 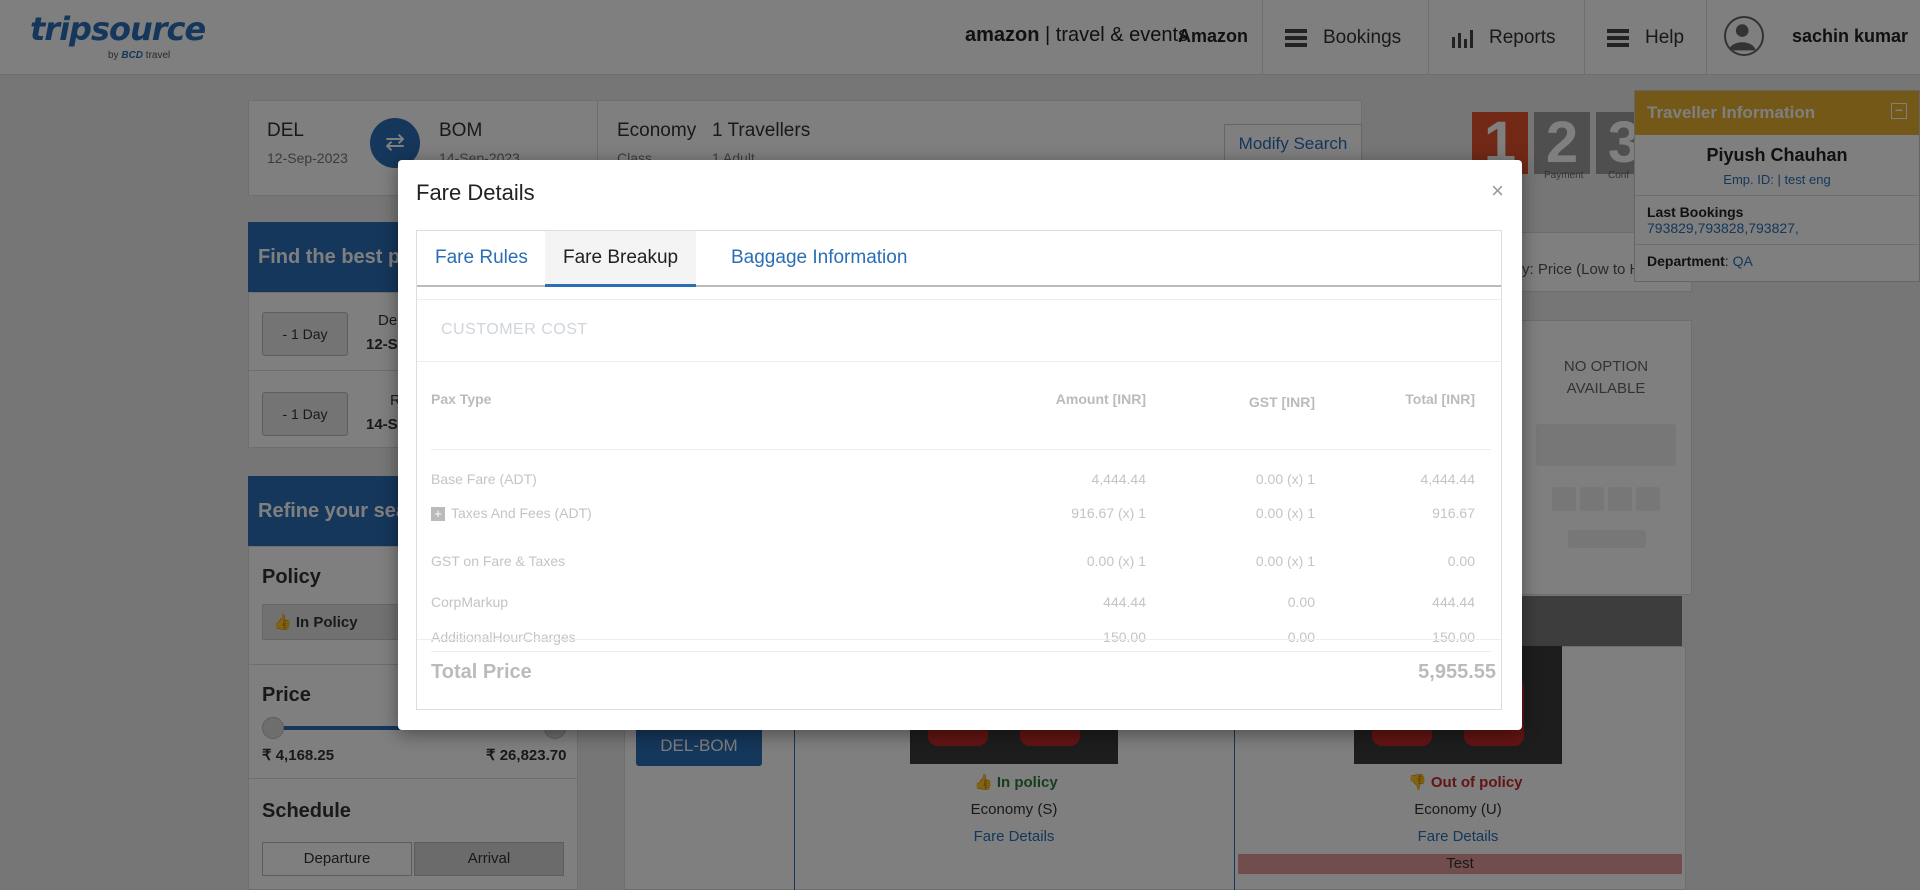 What do you see at coordinates (1281, 402) in the screenshot?
I see `col-gst: GST [INR]` at bounding box center [1281, 402].